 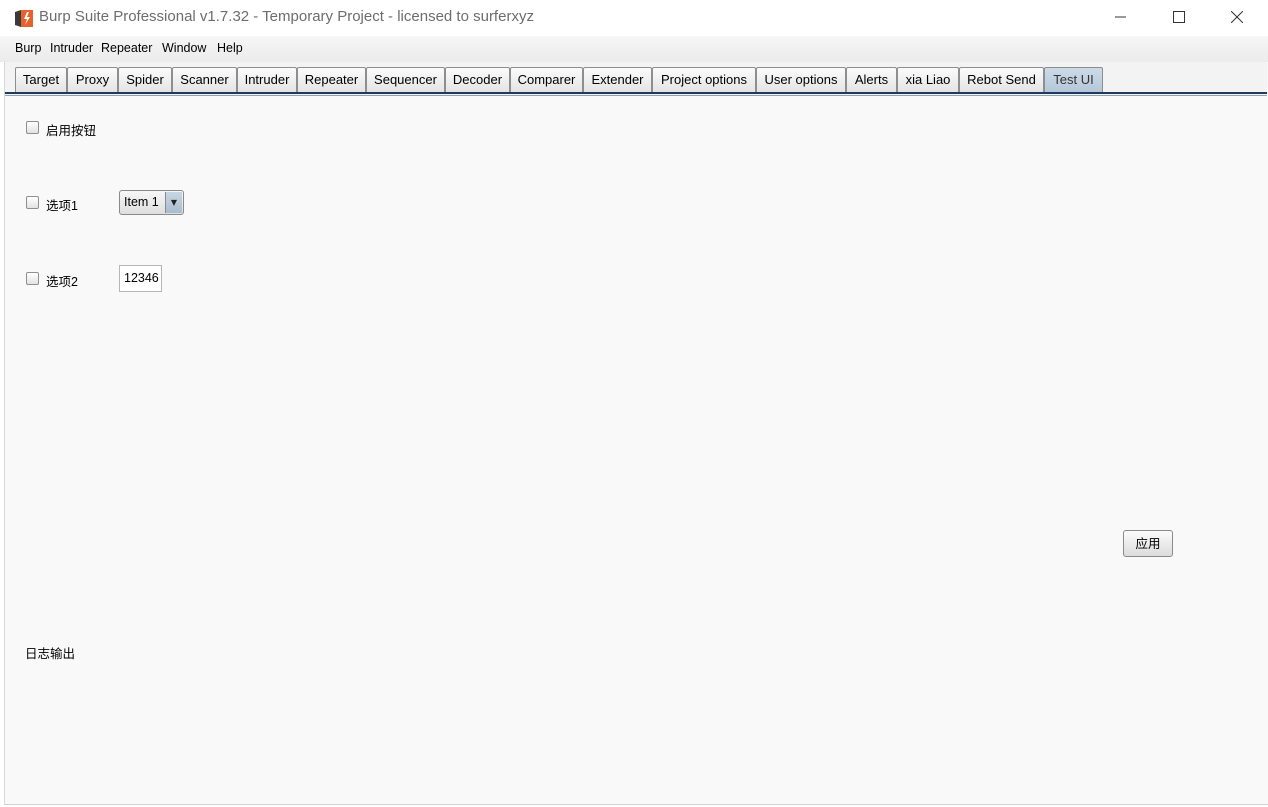 What do you see at coordinates (141, 202) in the screenshot?
I see `dropdown-value: Item 1` at bounding box center [141, 202].